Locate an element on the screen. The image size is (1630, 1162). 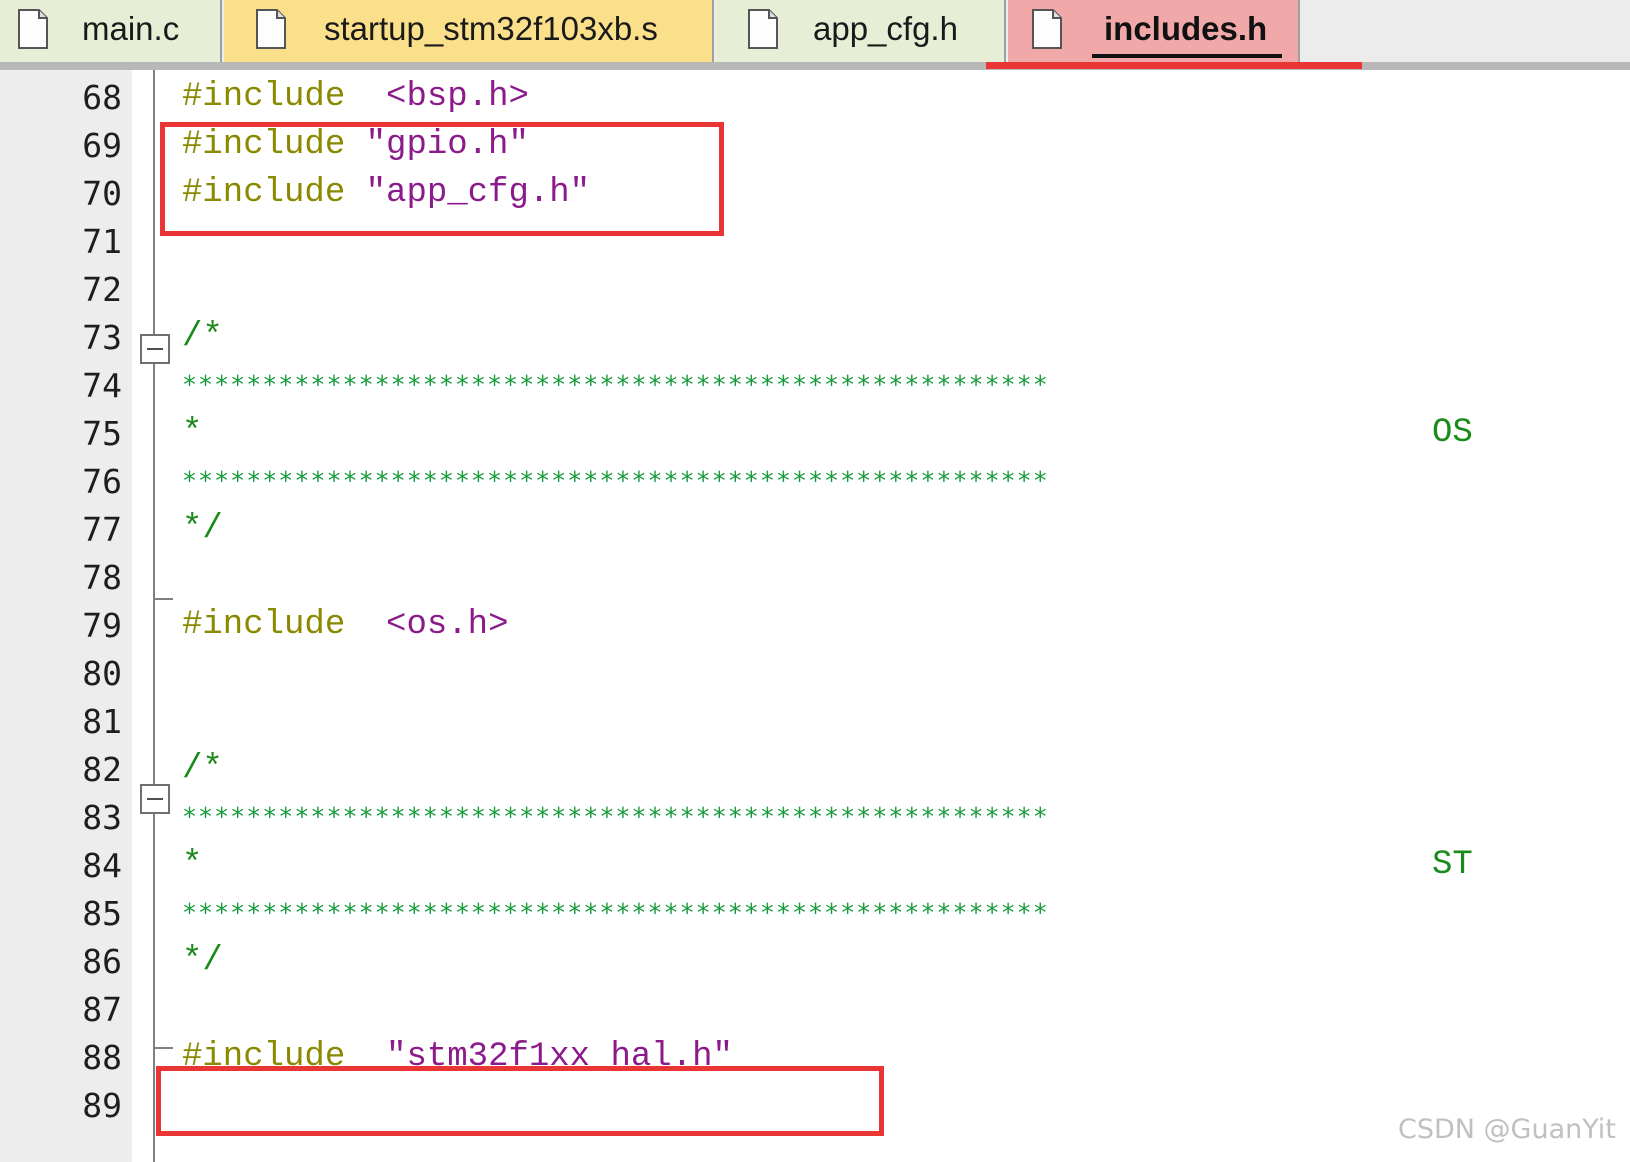
line-number: 74 is located at coordinates (102, 385).